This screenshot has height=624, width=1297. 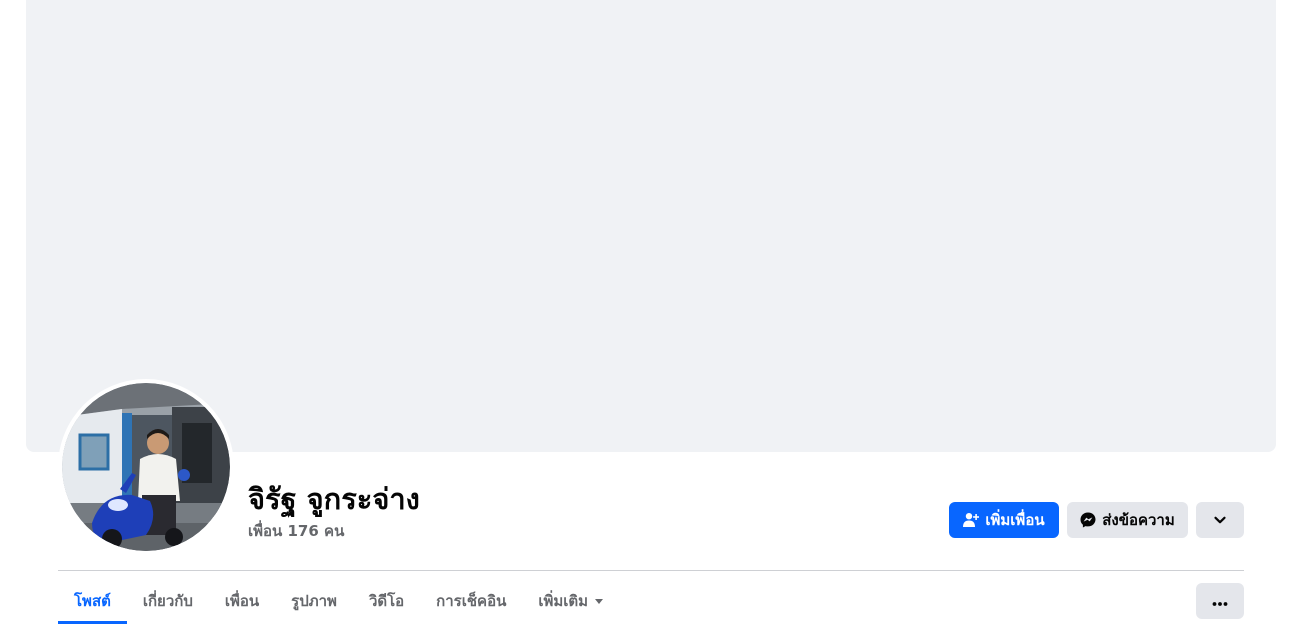 I want to click on profile-name: จิรัฐ จูกระจ่าง, so click(x=334, y=499).